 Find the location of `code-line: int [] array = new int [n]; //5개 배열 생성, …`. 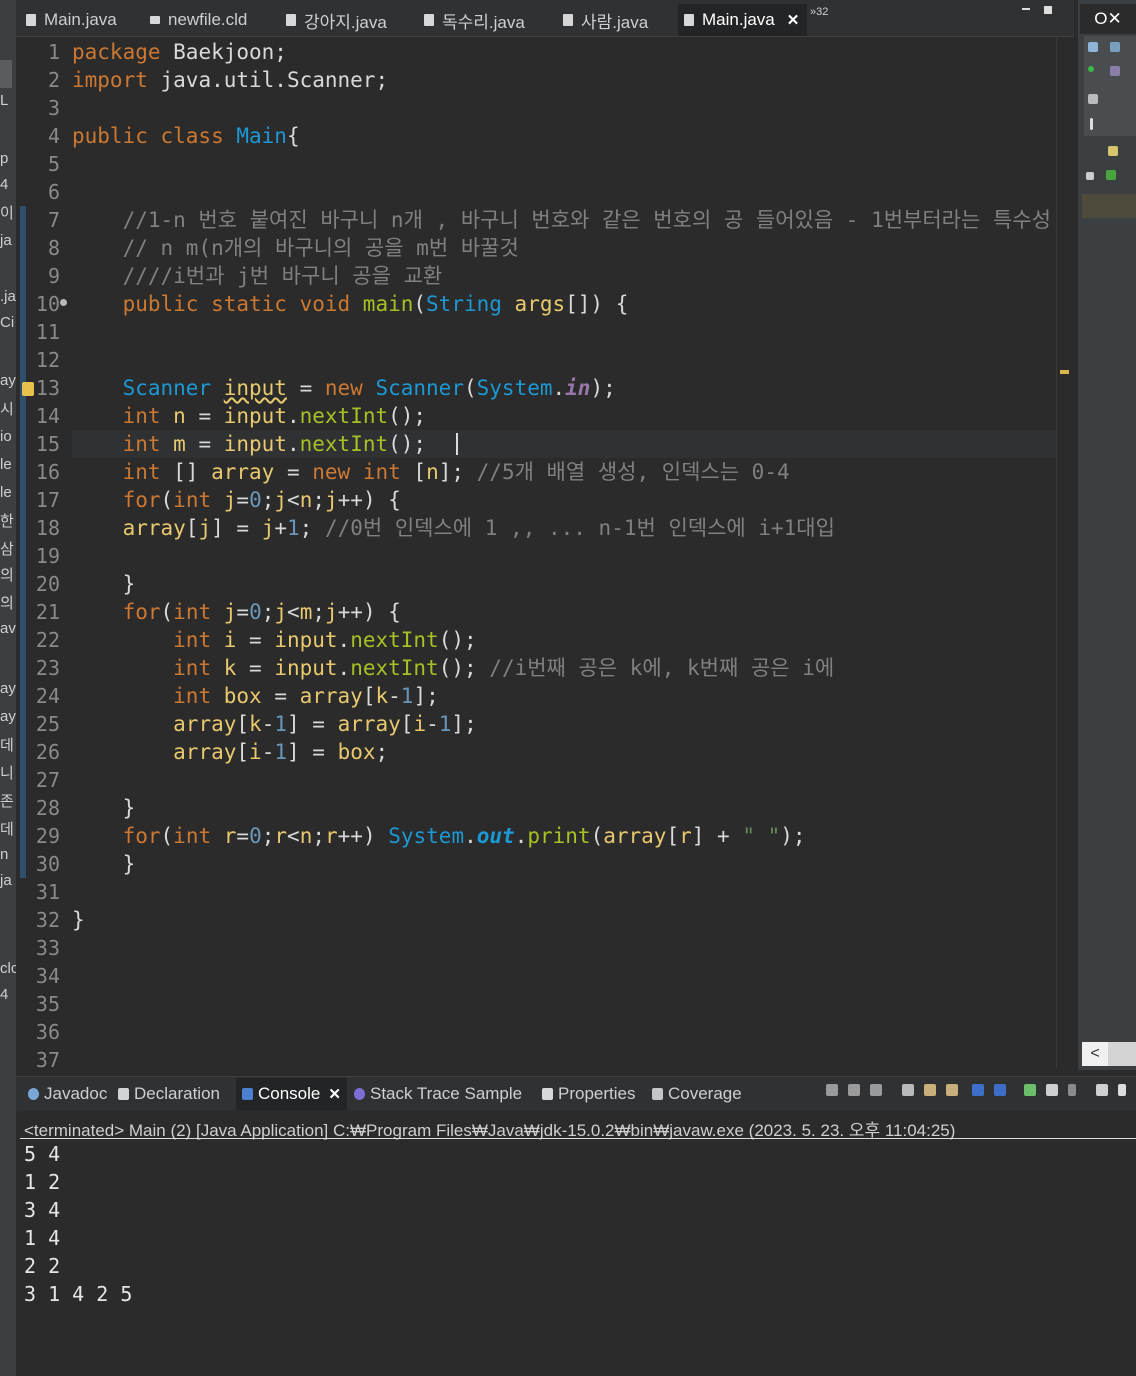

code-line: int [] array = new int [n]; //5개 배열 생성, … is located at coordinates (431, 472).